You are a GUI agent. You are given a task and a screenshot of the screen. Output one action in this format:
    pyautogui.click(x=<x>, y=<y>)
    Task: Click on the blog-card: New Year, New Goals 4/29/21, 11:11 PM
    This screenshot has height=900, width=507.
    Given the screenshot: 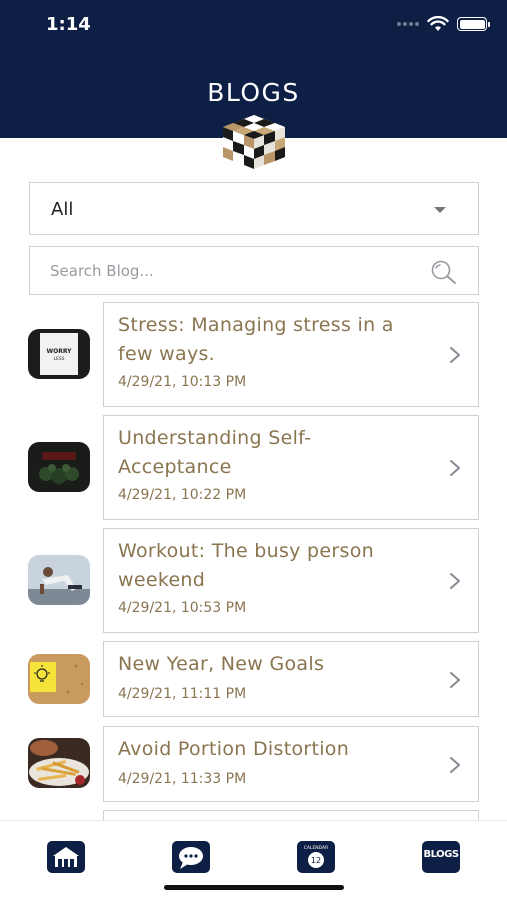 What is the action you would take?
    pyautogui.click(x=291, y=679)
    